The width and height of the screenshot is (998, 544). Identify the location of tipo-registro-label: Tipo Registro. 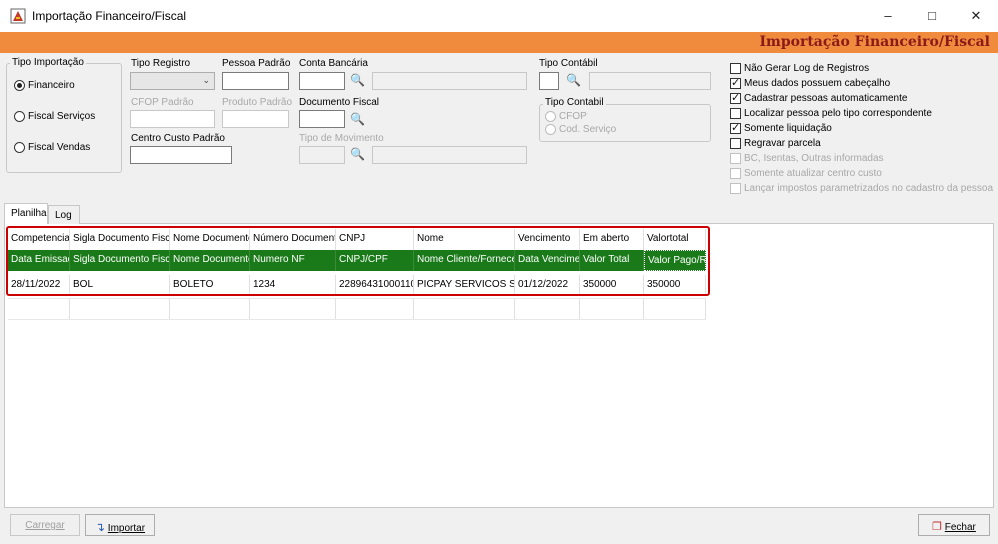
(161, 63).